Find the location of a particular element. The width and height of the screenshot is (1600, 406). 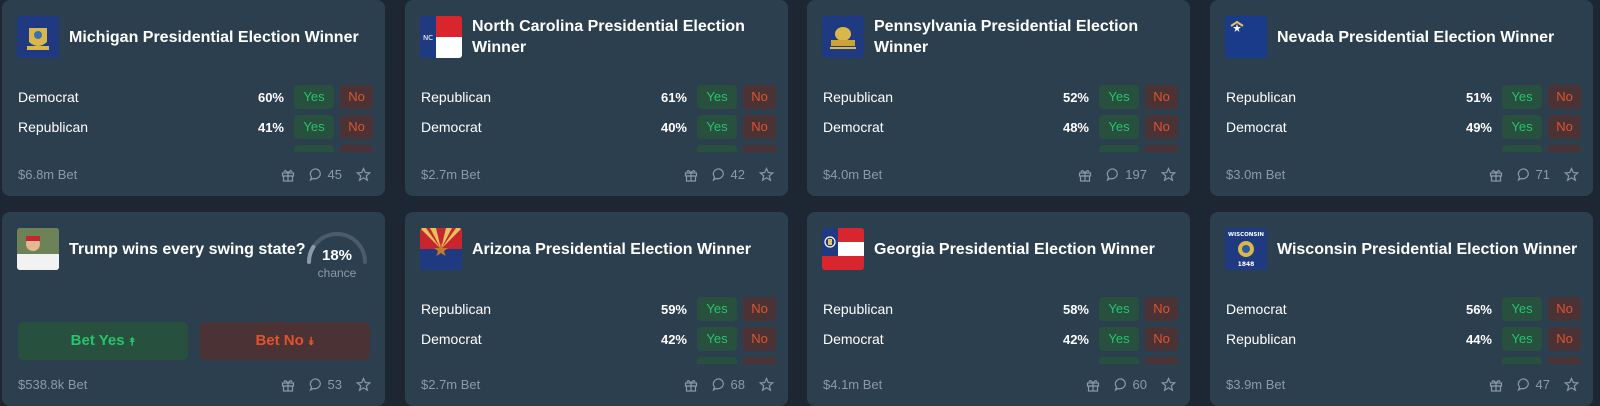

comment-button: 42 is located at coordinates (728, 174).